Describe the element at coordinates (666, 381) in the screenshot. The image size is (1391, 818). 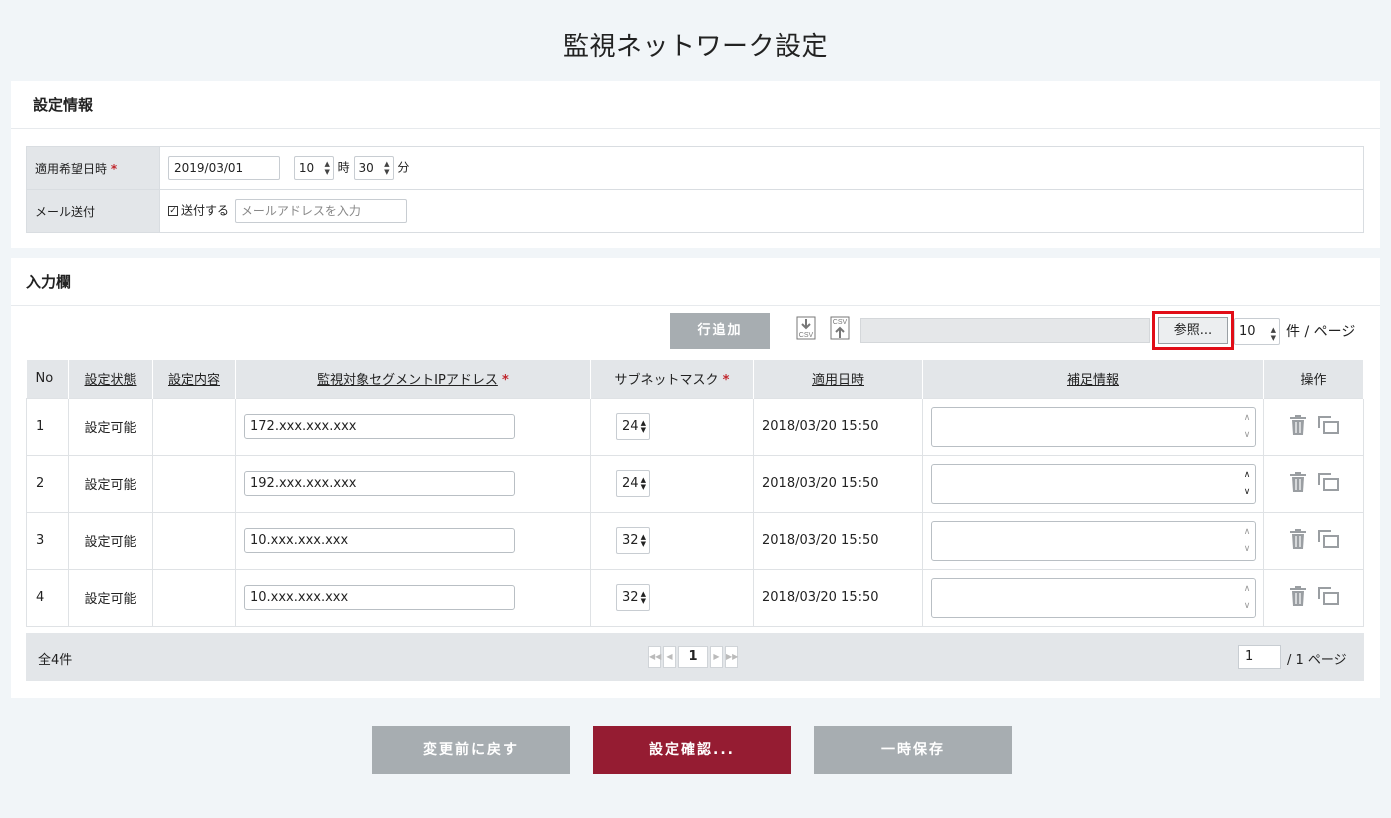
I see `col-mask-label: サブネットマスク` at that location.